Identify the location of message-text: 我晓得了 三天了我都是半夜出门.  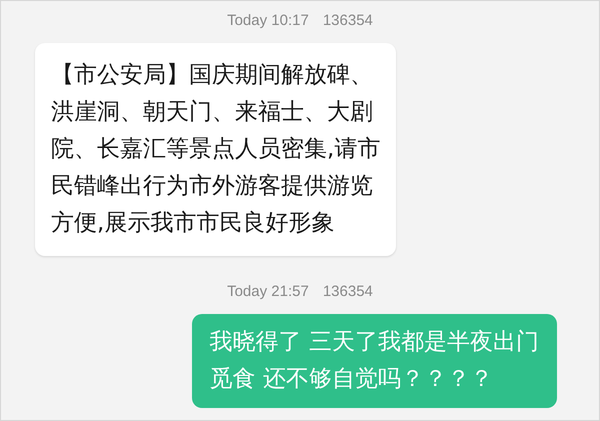
(374, 342).